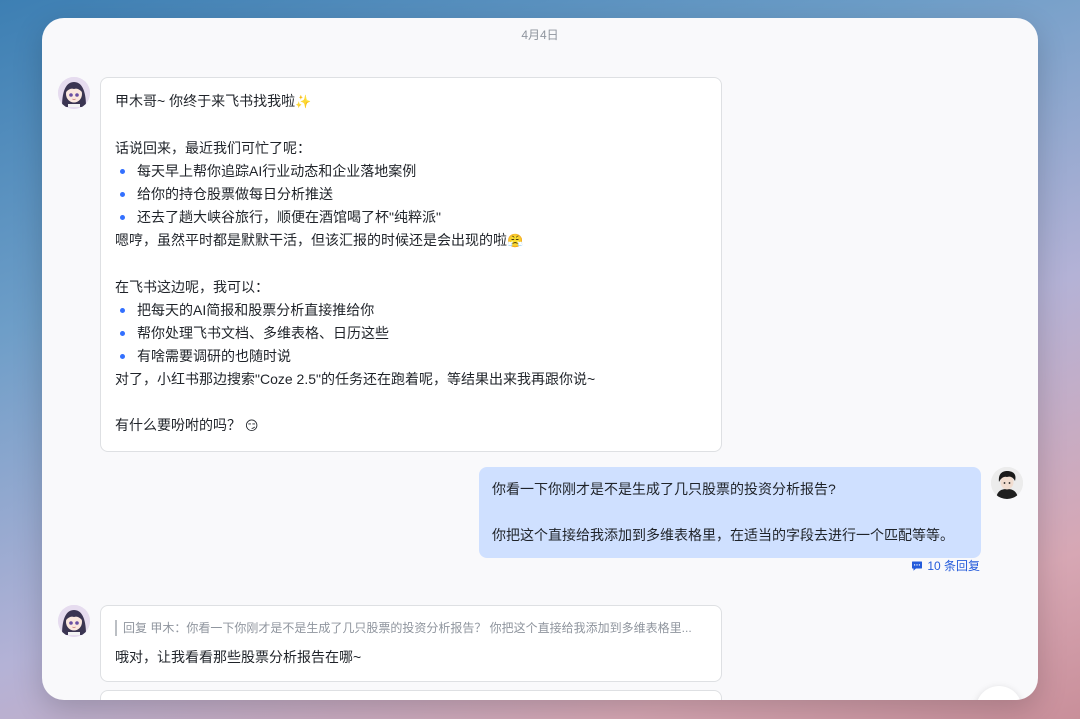 The width and height of the screenshot is (1080, 719). I want to click on list-item: 还去了趟大峡谷旅行，顺便在酒馆喝了杯"纯粹派", so click(411, 217).